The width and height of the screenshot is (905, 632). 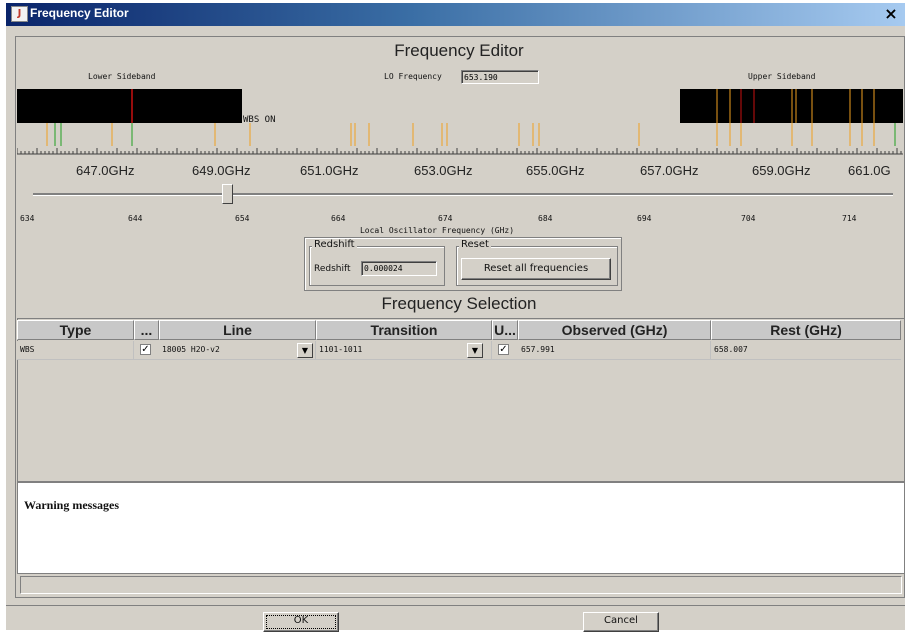 I want to click on column-header-line: Line, so click(x=237, y=330).